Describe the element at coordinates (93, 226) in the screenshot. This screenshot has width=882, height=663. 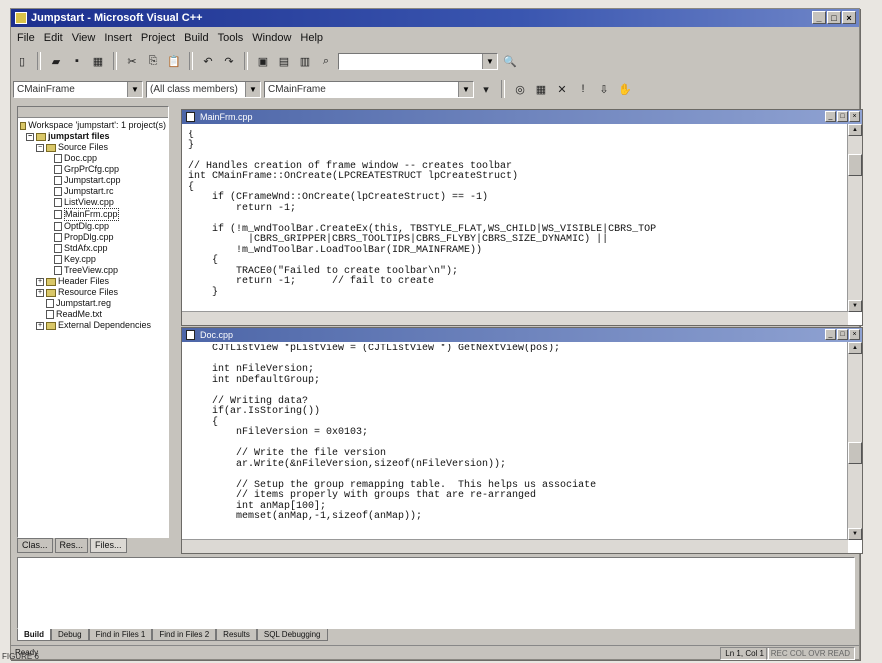
I see `tree-file: OptDlg.cpp` at that location.